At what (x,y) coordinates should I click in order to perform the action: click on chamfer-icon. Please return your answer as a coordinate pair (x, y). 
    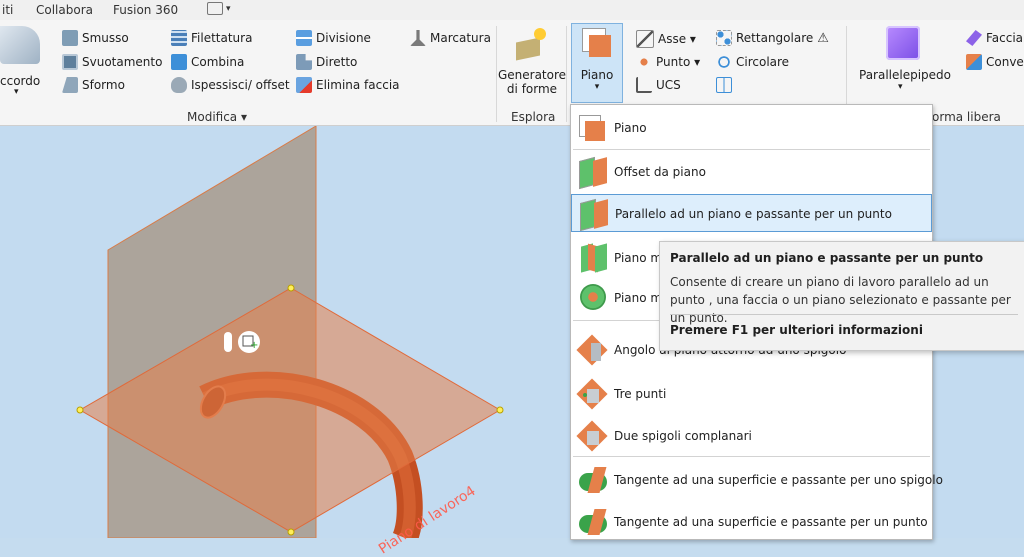
    Looking at the image, I should click on (70, 38).